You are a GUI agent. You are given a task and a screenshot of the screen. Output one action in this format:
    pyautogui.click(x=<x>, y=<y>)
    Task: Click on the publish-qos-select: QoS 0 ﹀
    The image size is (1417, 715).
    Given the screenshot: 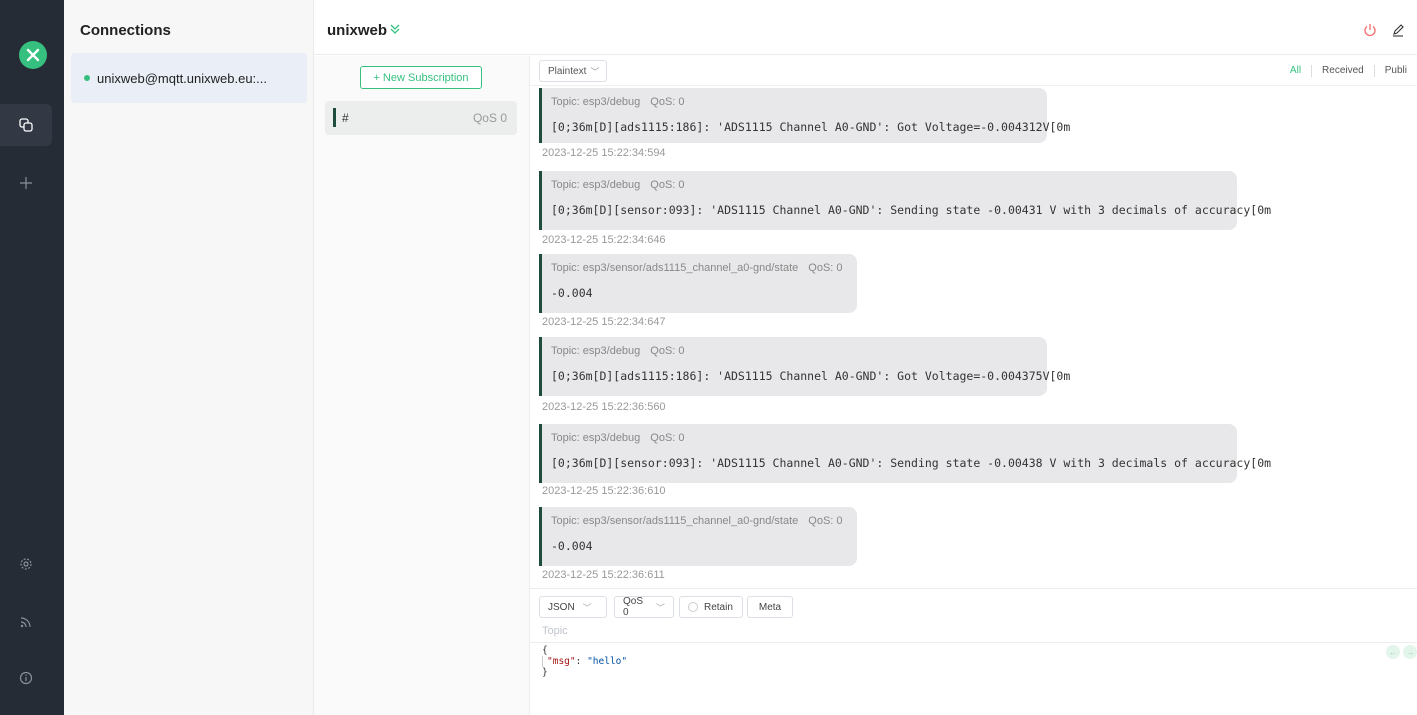 What is the action you would take?
    pyautogui.click(x=644, y=607)
    